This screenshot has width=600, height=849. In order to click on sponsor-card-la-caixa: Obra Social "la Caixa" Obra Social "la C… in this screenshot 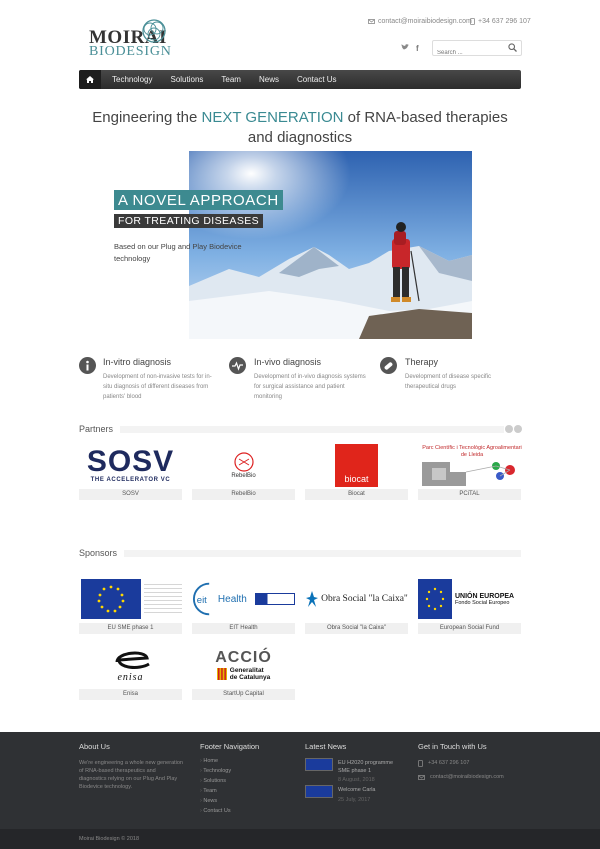, I will do `click(356, 605)`.